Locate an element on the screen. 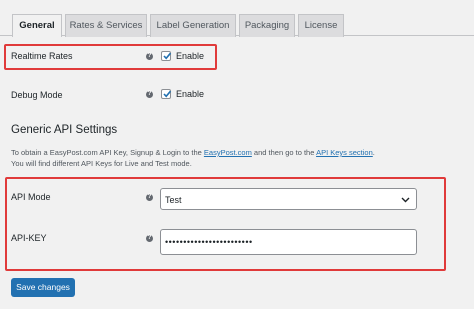 Image resolution: width=474 pixels, height=309 pixels. realtime-rates-label: Realtime Rates is located at coordinates (42, 56).